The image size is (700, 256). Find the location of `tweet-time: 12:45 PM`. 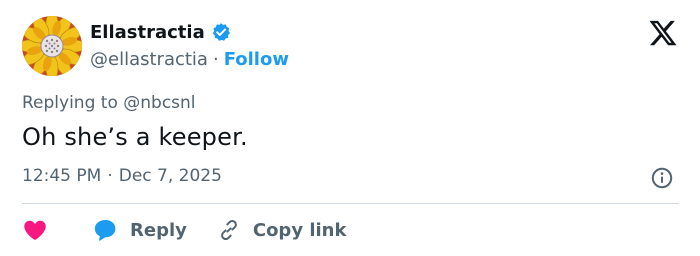

tweet-time: 12:45 PM is located at coordinates (62, 176).